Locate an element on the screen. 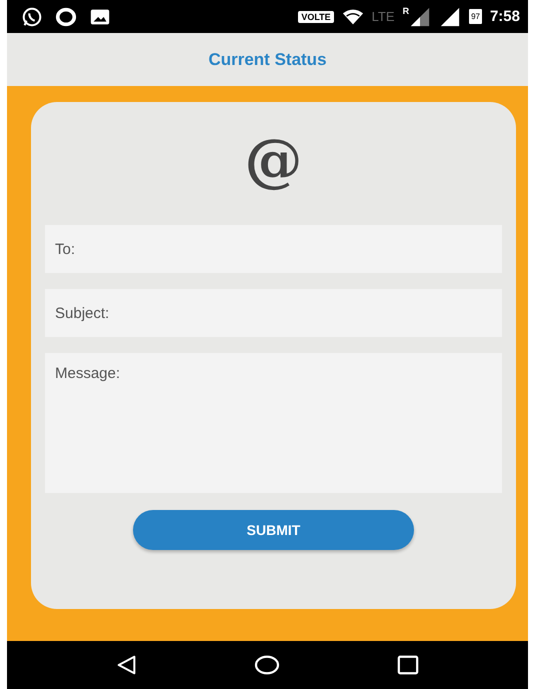 This screenshot has height=689, width=535. clock-time: 7:58 is located at coordinates (505, 16).